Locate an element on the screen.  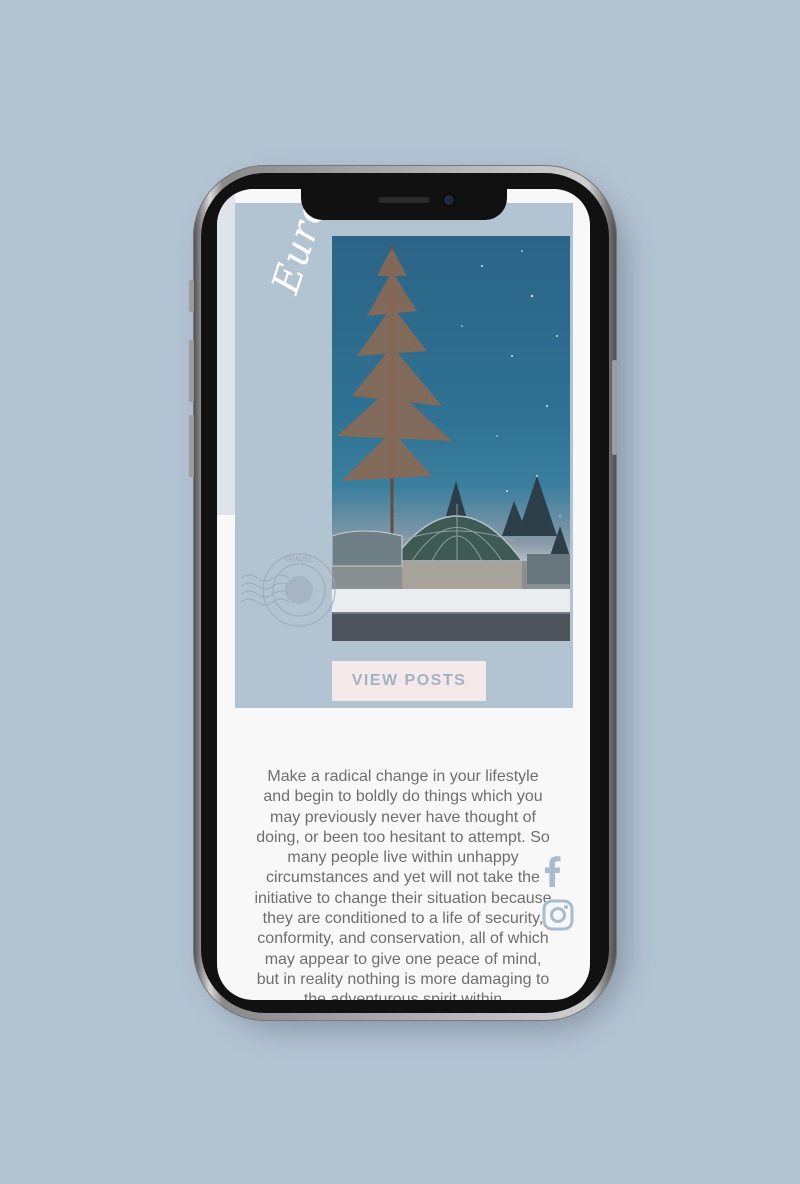
screen-left-strip is located at coordinates (226, 352).